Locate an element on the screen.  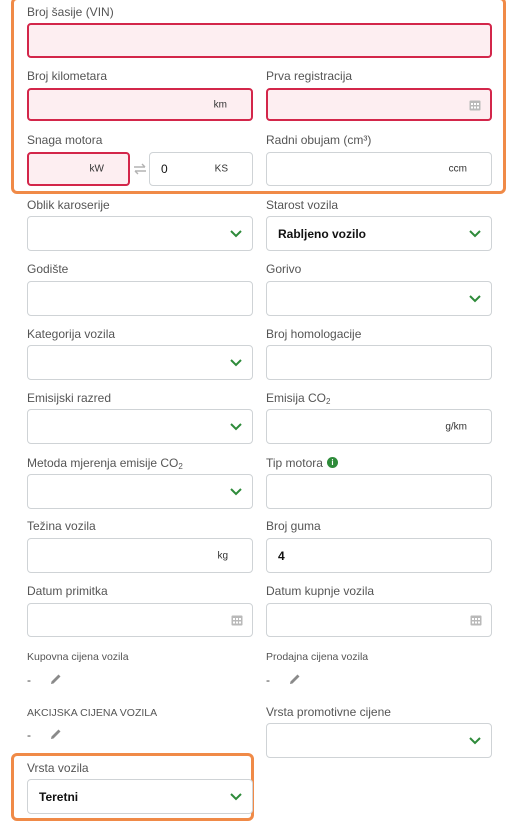
km-unit: km is located at coordinates (220, 104).